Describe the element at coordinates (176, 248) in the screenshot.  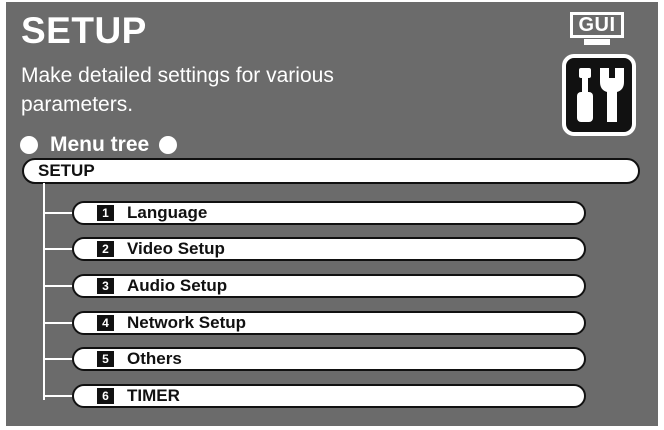
I see `menu-item-label: Video Setup` at that location.